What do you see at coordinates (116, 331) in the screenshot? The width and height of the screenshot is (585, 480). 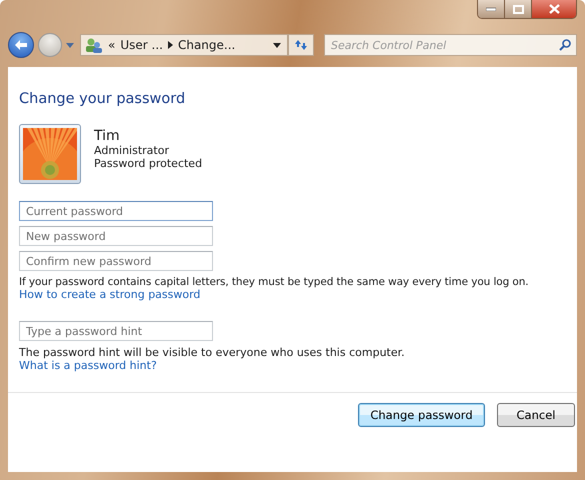 I see `password-hint-field: Type a password hint` at bounding box center [116, 331].